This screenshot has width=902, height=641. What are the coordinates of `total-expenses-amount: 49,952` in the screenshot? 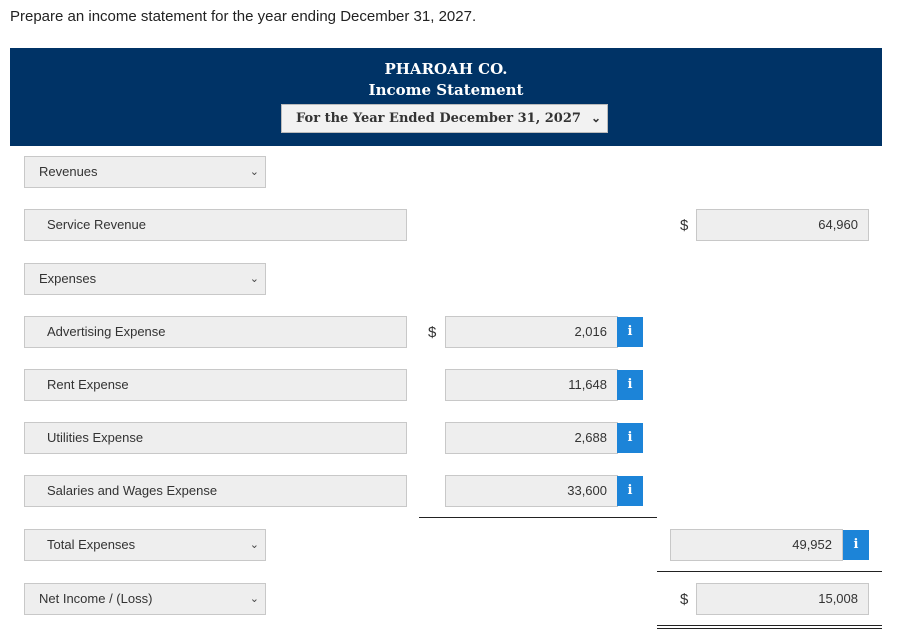 It's located at (812, 544).